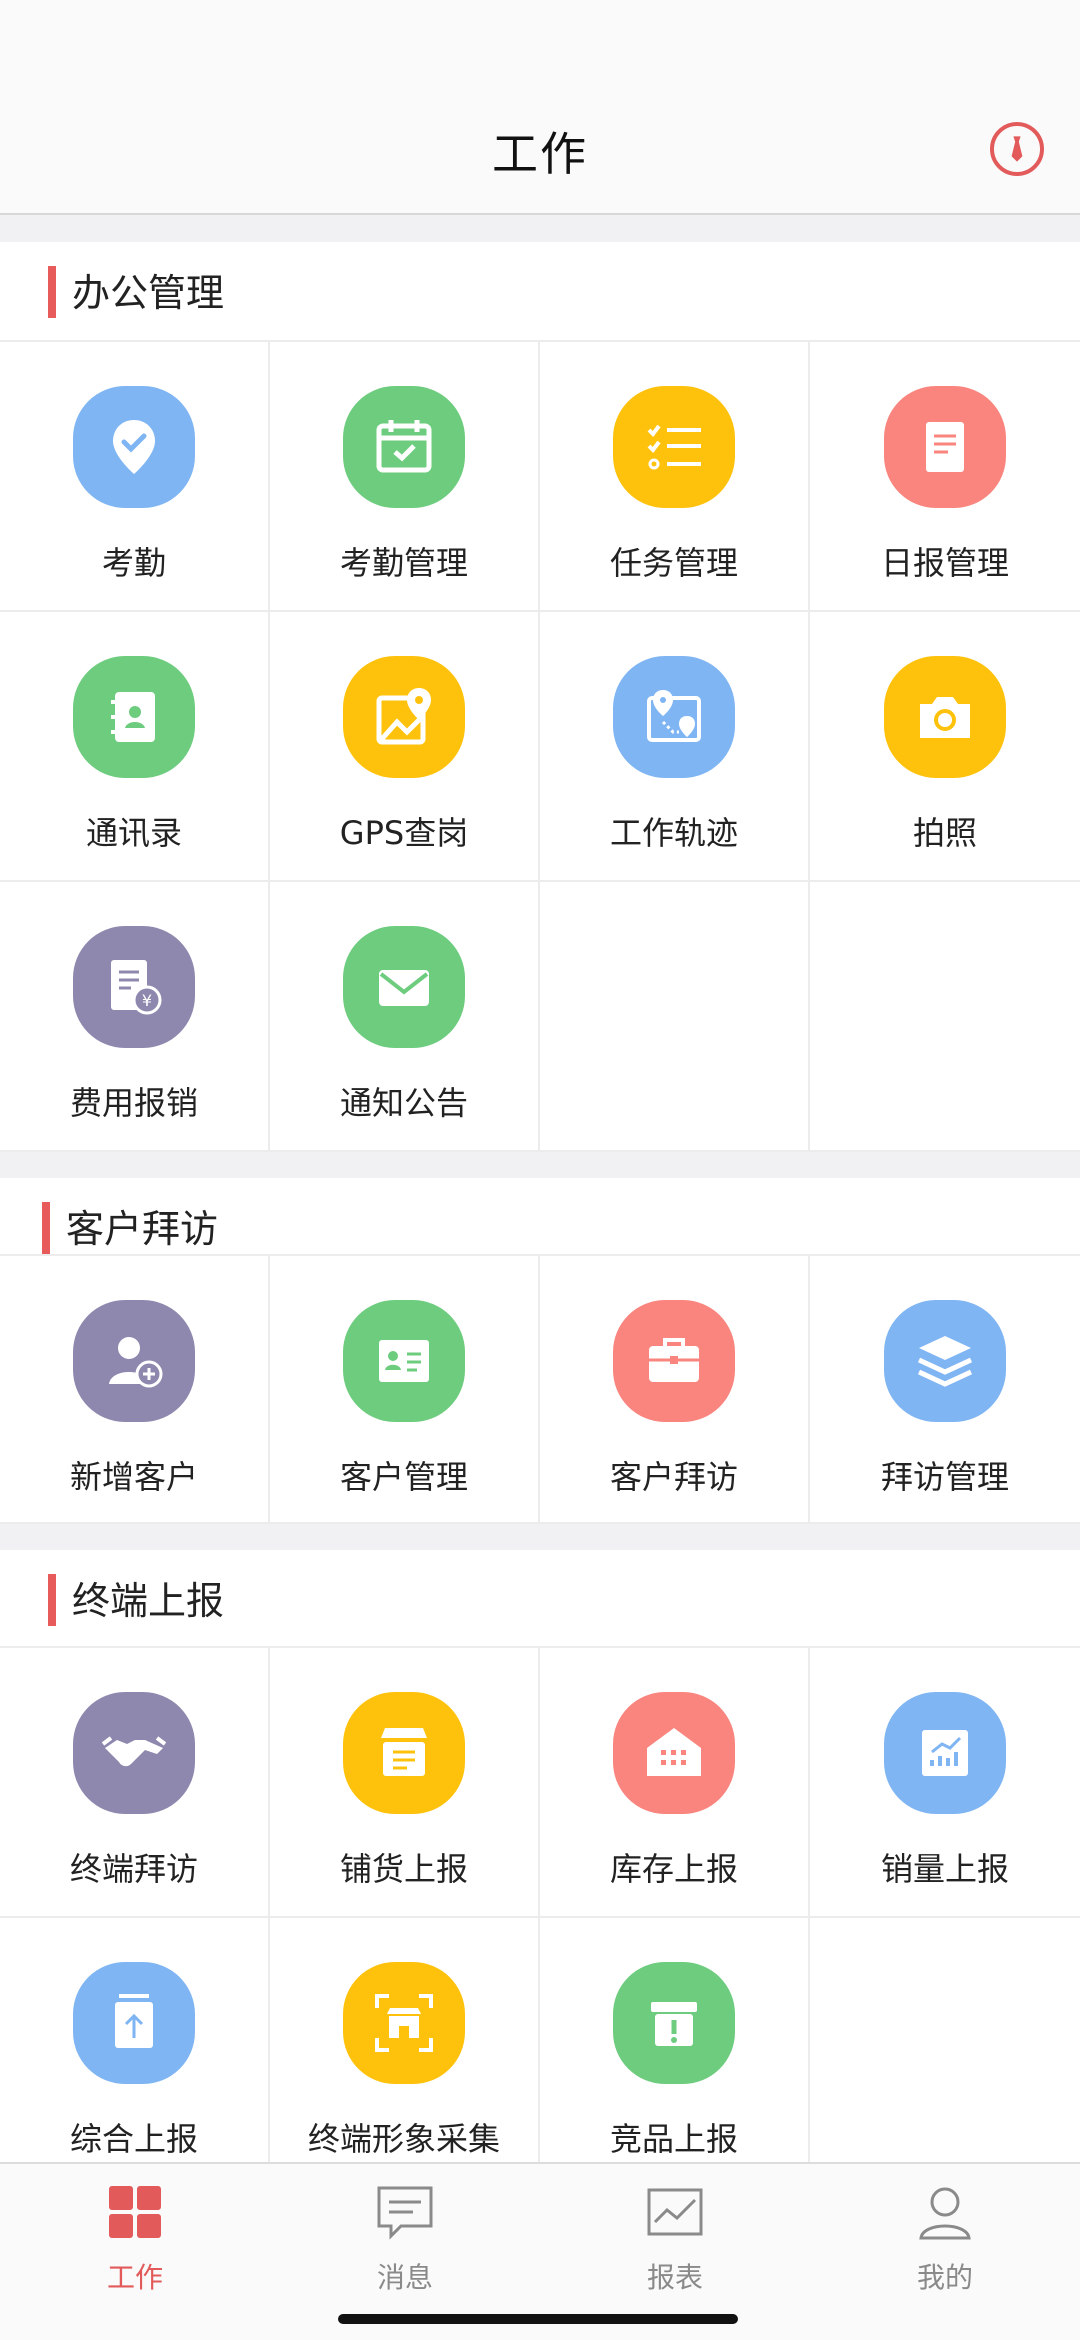 The width and height of the screenshot is (1080, 2340). Describe the element at coordinates (945, 2213) in the screenshot. I see `person-icon` at that location.